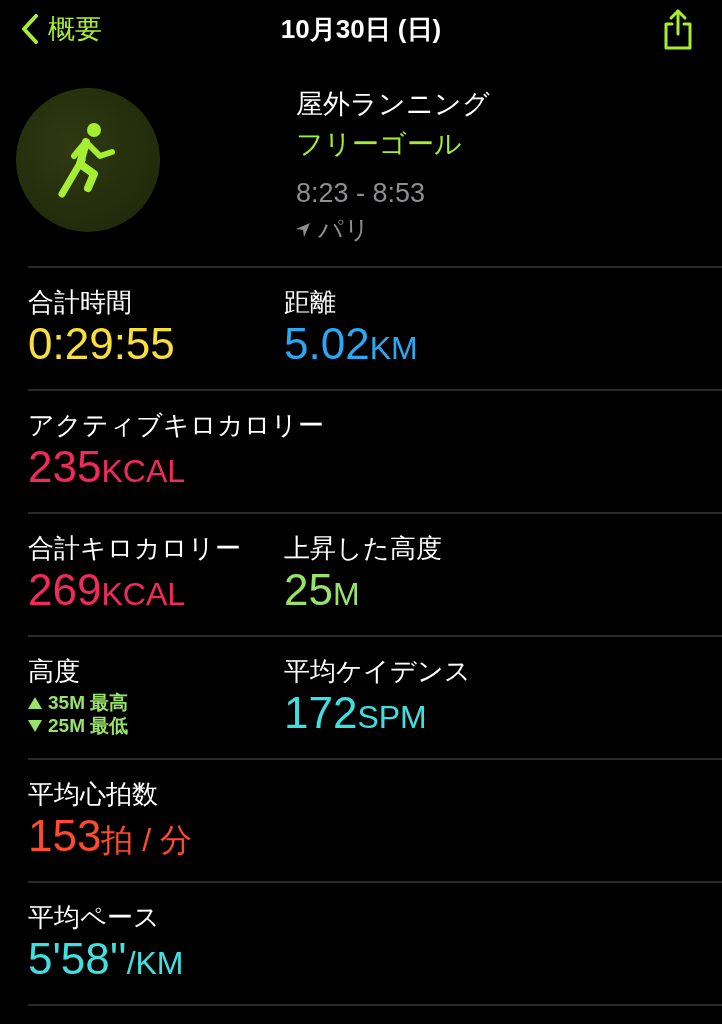 Image resolution: width=722 pixels, height=1024 pixels. What do you see at coordinates (94, 917) in the screenshot?
I see `metric-label: 平均ペース` at bounding box center [94, 917].